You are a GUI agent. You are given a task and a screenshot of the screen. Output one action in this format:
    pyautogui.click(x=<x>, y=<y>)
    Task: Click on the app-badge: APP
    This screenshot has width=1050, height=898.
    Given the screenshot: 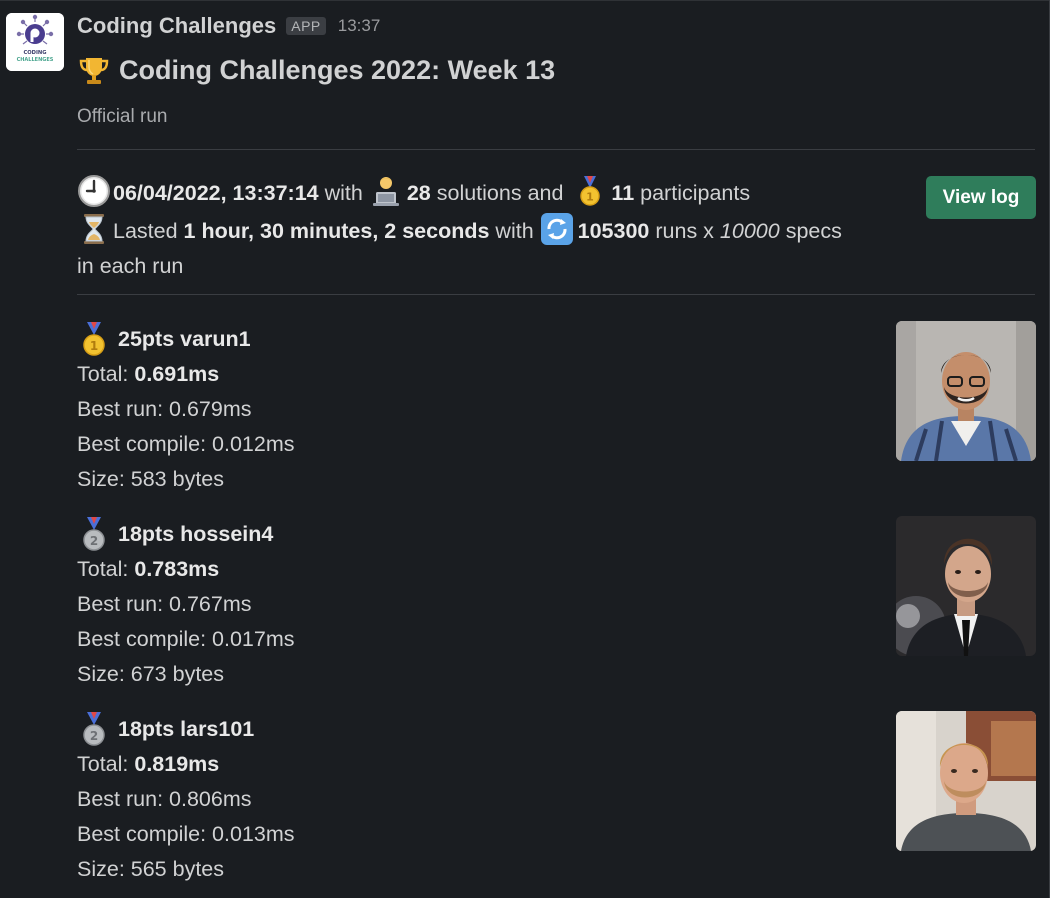 What is the action you would take?
    pyautogui.click(x=306, y=26)
    